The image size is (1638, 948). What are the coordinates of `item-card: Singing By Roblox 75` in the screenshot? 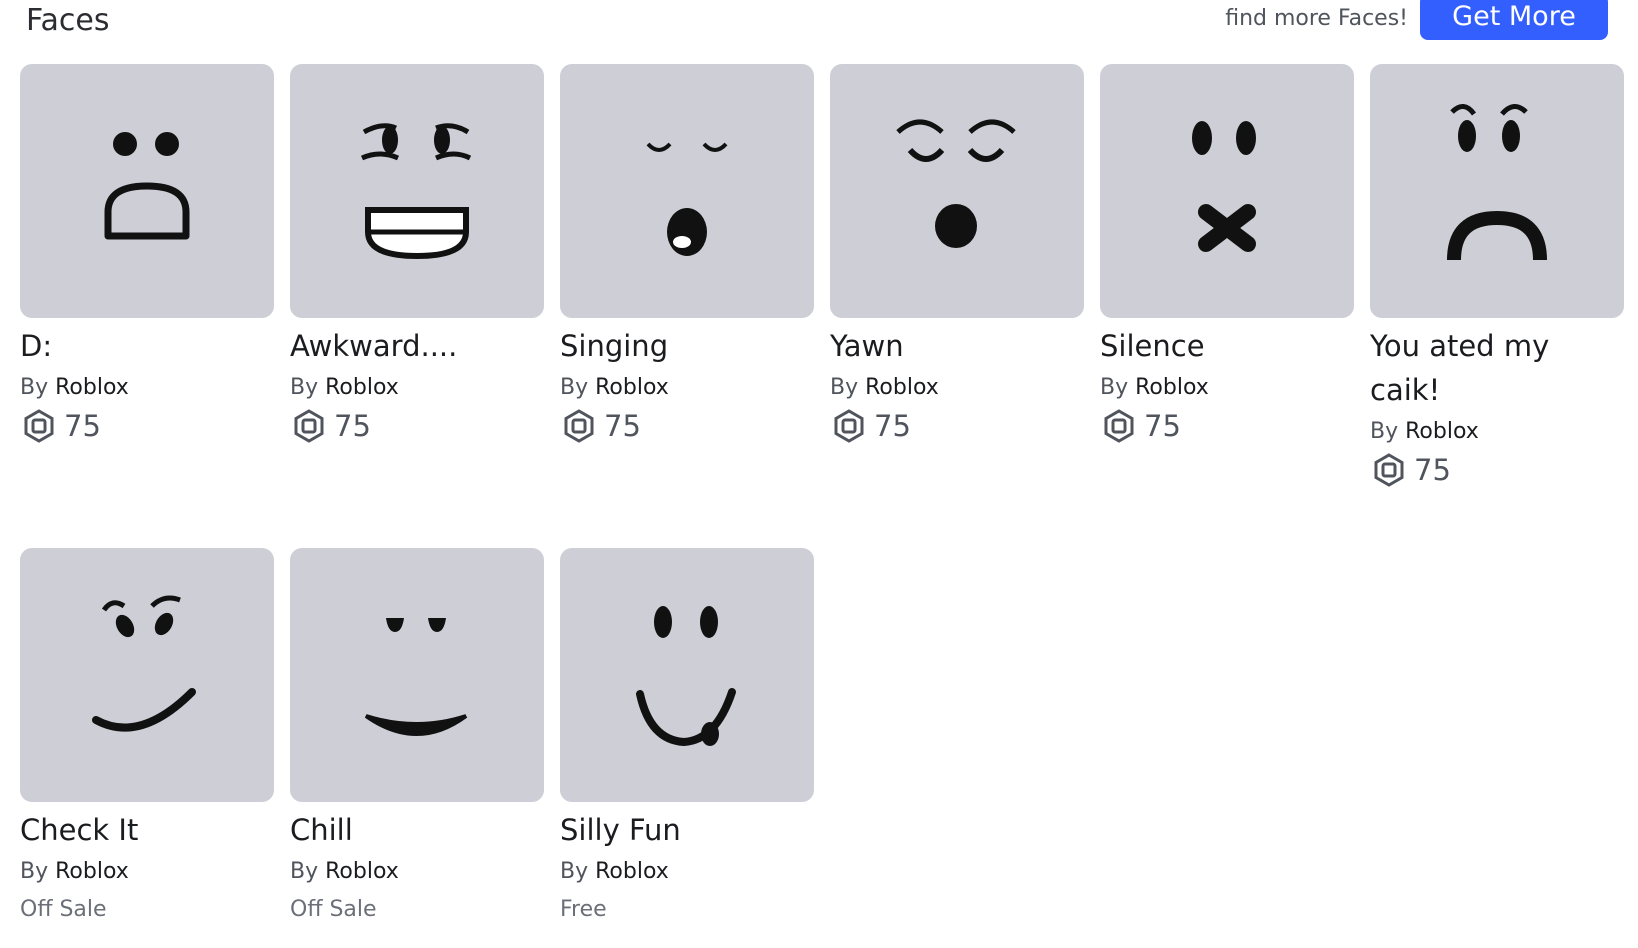 It's located at (687, 306).